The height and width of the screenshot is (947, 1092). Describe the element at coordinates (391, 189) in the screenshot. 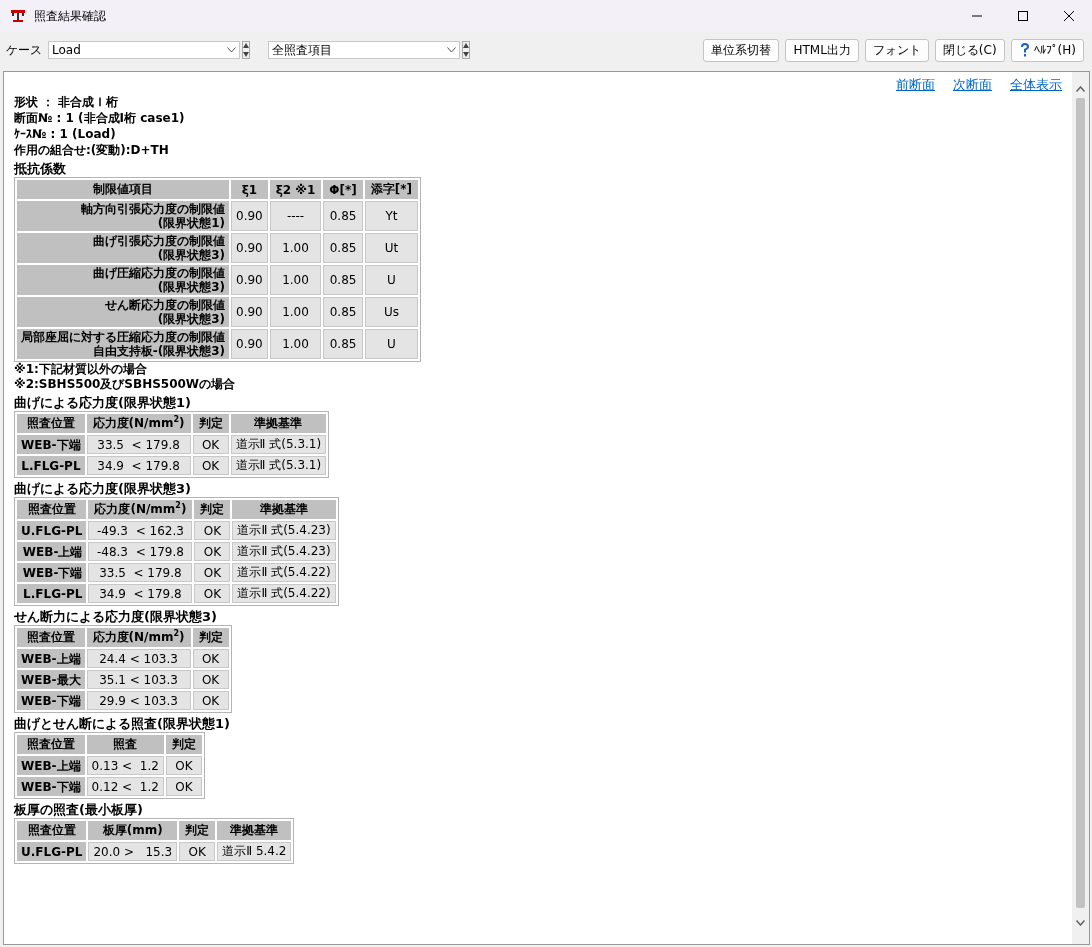

I see `column-header: 添字[*]` at that location.